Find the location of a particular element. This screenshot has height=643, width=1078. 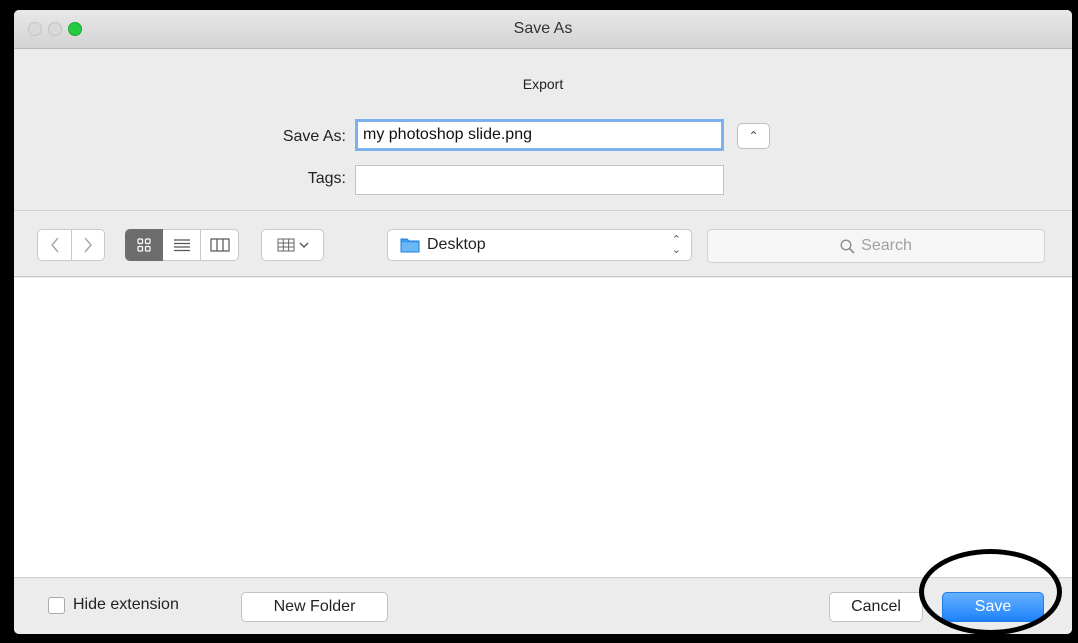

browser-toolbar: Desktop ⌃ ⌄ Search is located at coordinates (543, 244).